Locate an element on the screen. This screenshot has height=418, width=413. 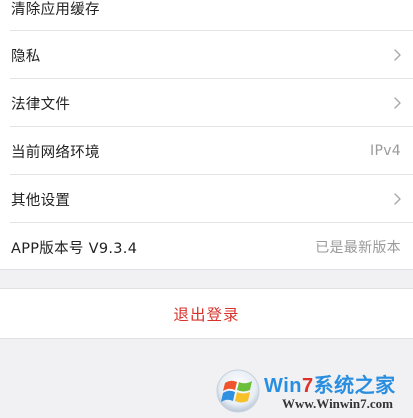
watermark-title-prefix: Win is located at coordinates (283, 386).